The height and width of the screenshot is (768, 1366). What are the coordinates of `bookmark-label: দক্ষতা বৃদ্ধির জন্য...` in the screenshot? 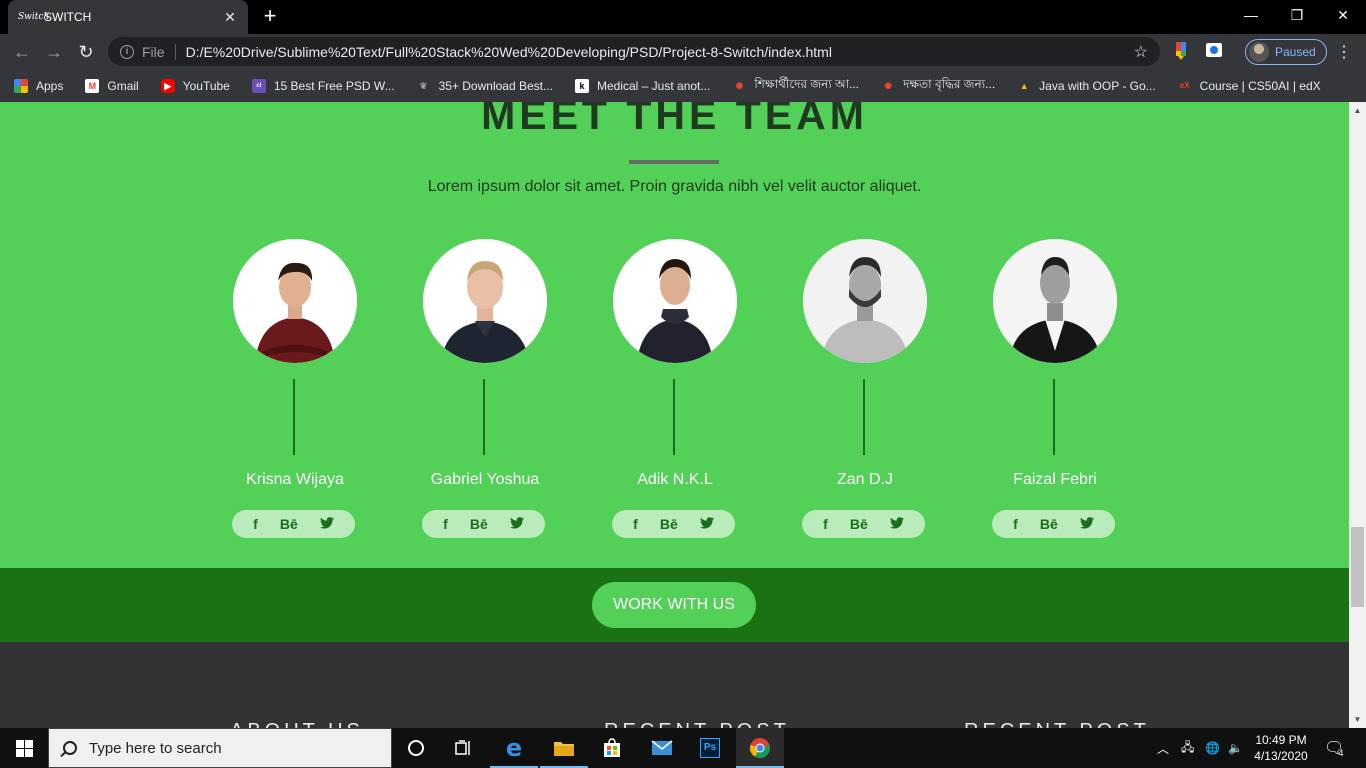 It's located at (949, 84).